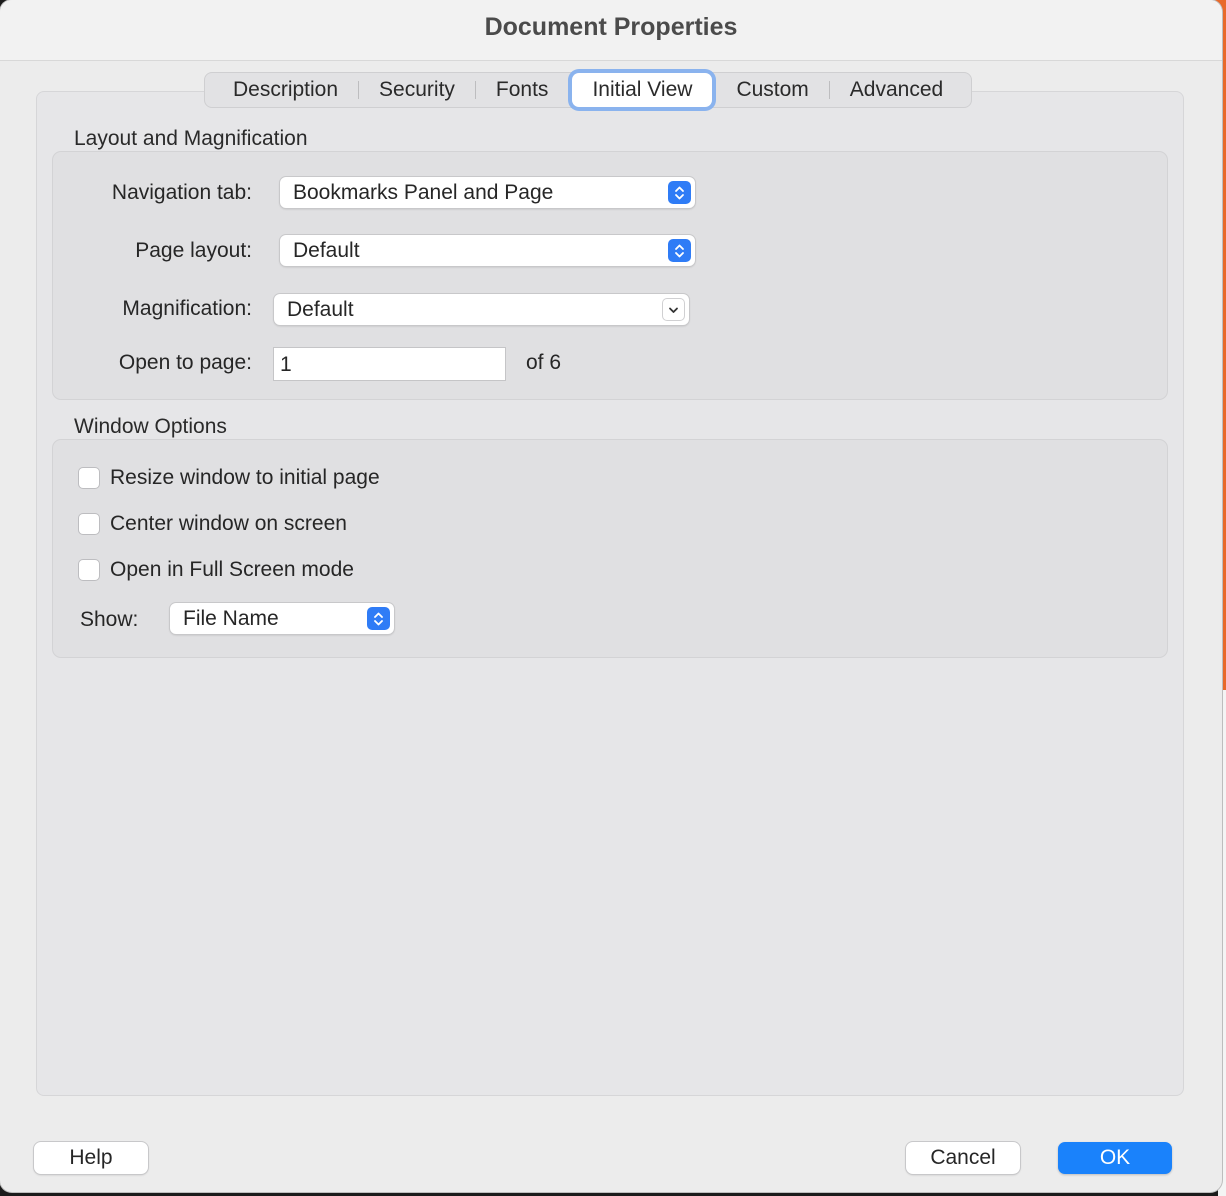  What do you see at coordinates (228, 523) in the screenshot?
I see `center-window-label: Center window on screen` at bounding box center [228, 523].